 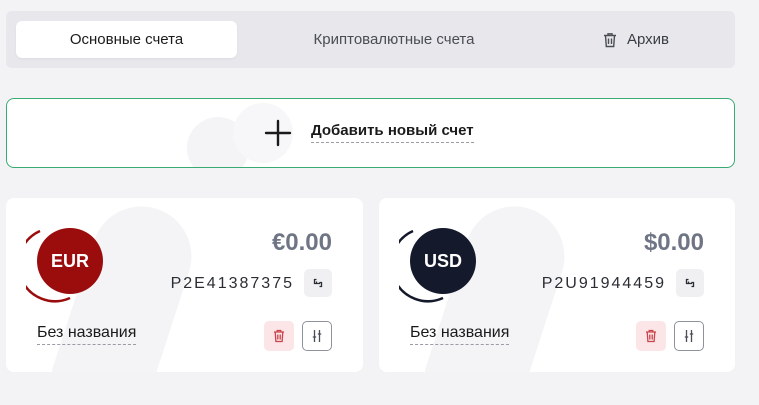 What do you see at coordinates (301, 242) in the screenshot?
I see `account-balance: €0.00` at bounding box center [301, 242].